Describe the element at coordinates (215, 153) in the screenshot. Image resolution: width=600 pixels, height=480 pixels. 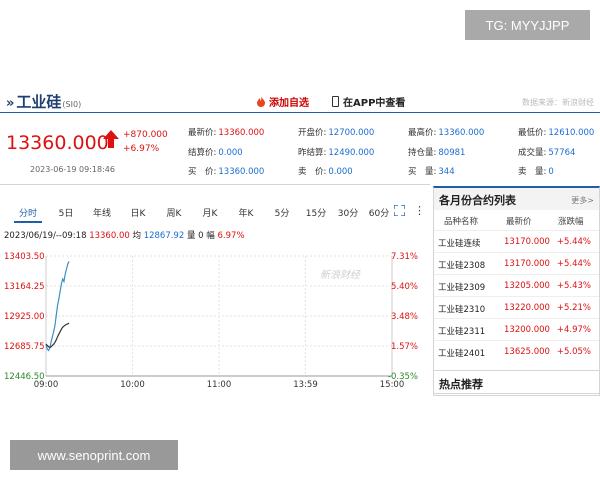
I see `field-settle: 结算价: 0.000` at that location.